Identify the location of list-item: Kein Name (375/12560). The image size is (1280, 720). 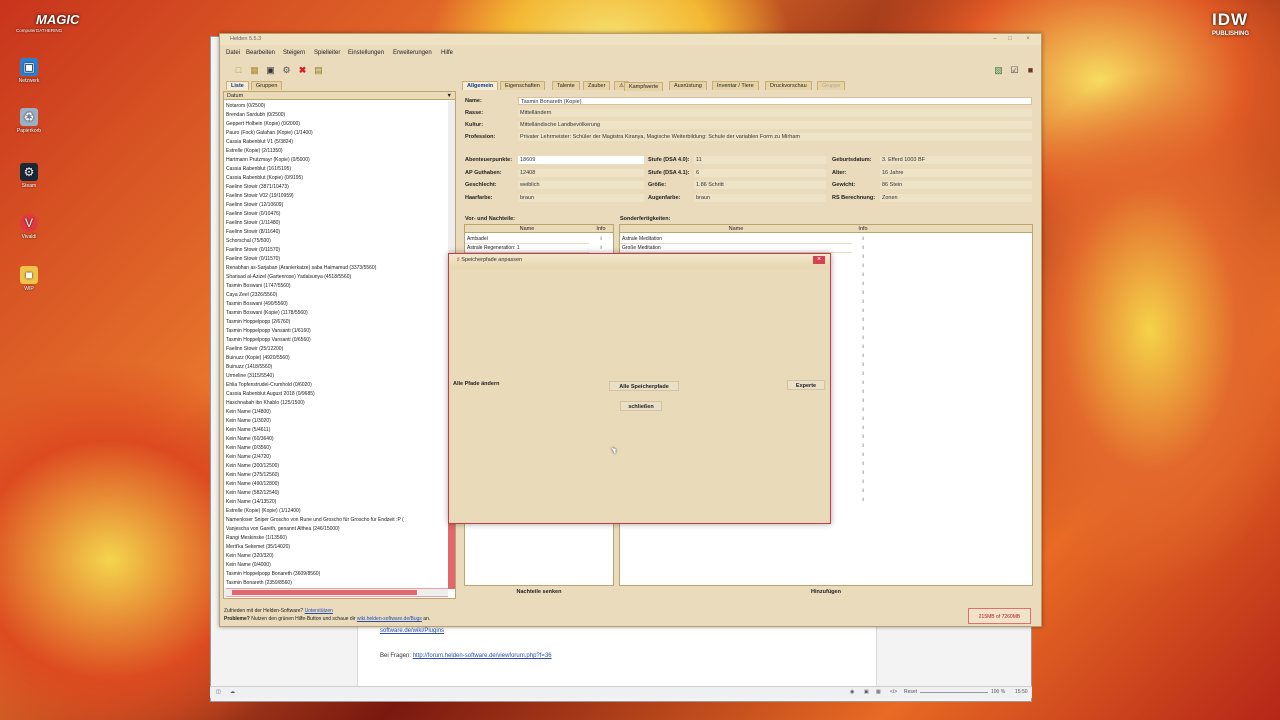
(252, 475).